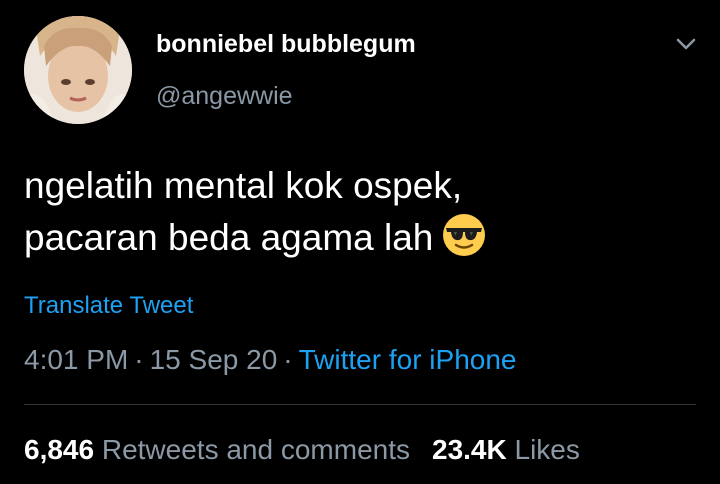  What do you see at coordinates (360, 404) in the screenshot?
I see `divider` at bounding box center [360, 404].